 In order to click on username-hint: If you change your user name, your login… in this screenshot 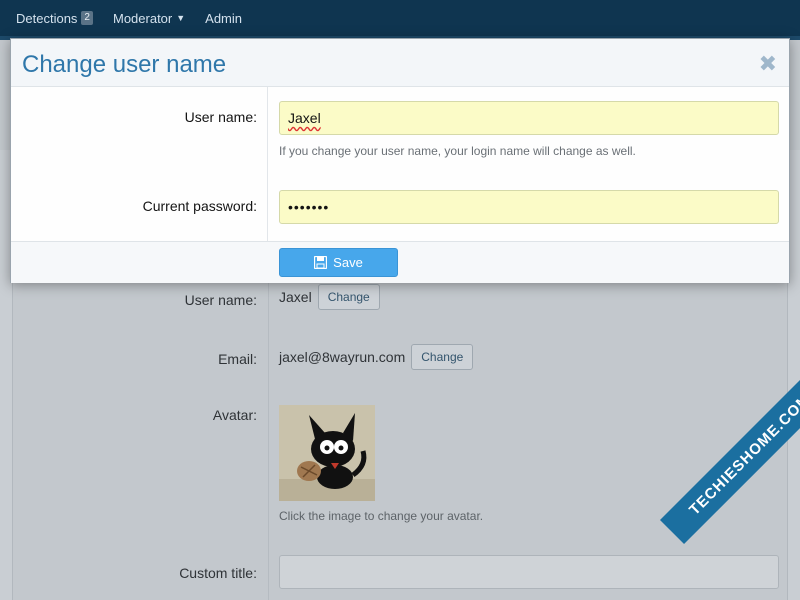, I will do `click(457, 151)`.